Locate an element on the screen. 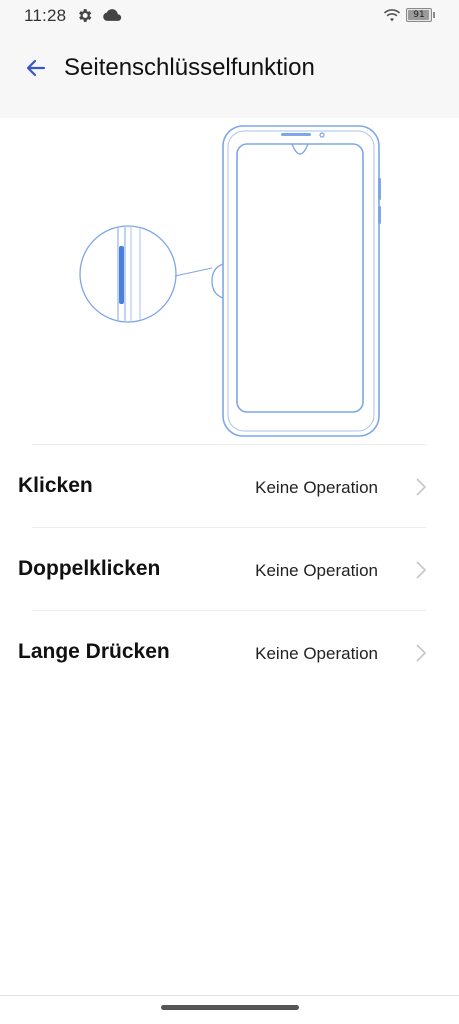 Image resolution: width=459 pixels, height=1024 pixels. setting-label: Doppelklicken is located at coordinates (89, 568).